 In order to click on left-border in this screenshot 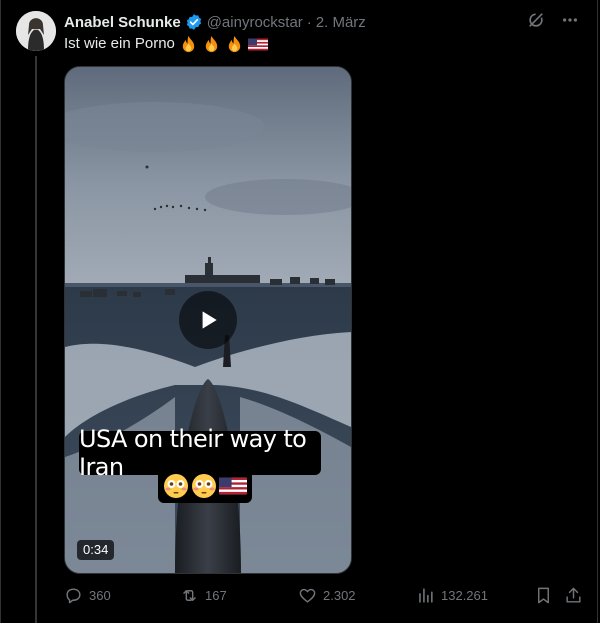, I will do `click(0, 311)`.